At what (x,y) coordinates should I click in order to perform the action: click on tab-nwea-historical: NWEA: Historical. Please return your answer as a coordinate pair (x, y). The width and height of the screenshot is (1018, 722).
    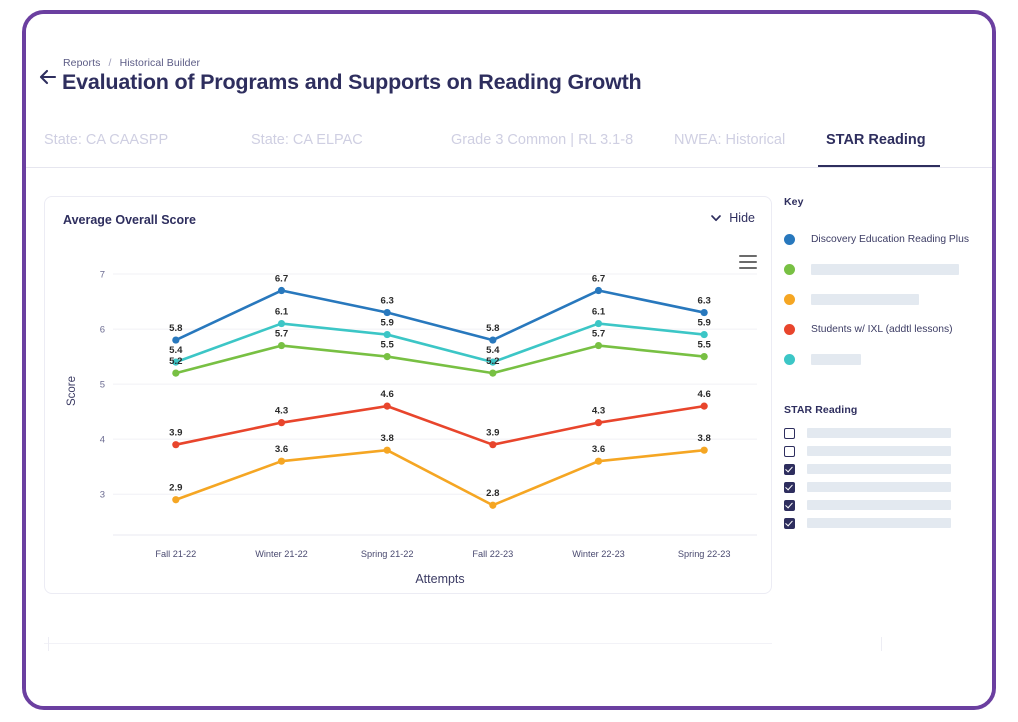
    Looking at the image, I should click on (729, 140).